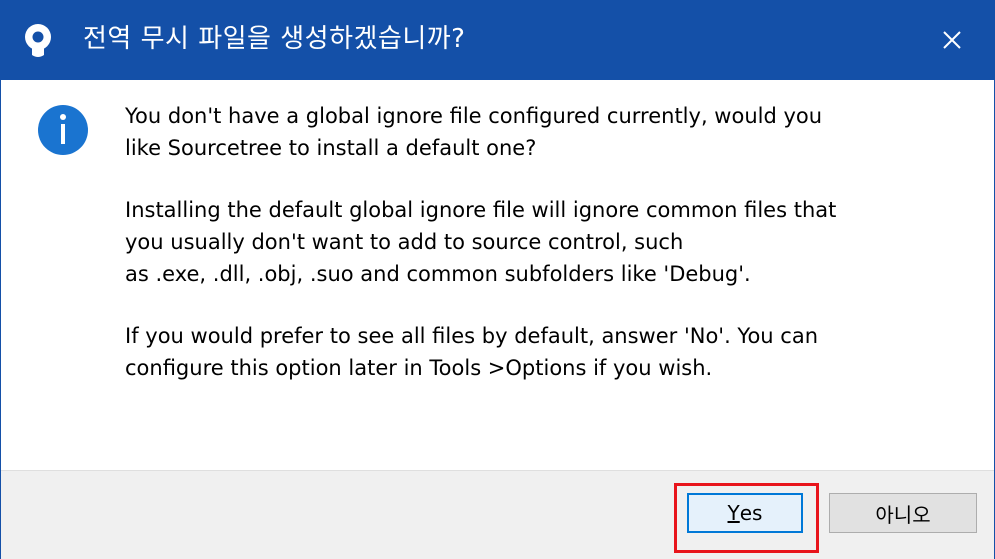 This screenshot has width=995, height=559. Describe the element at coordinates (497, 40) in the screenshot. I see `title-bar: 전역 무시 파일을 생성하겠습니까?` at that location.